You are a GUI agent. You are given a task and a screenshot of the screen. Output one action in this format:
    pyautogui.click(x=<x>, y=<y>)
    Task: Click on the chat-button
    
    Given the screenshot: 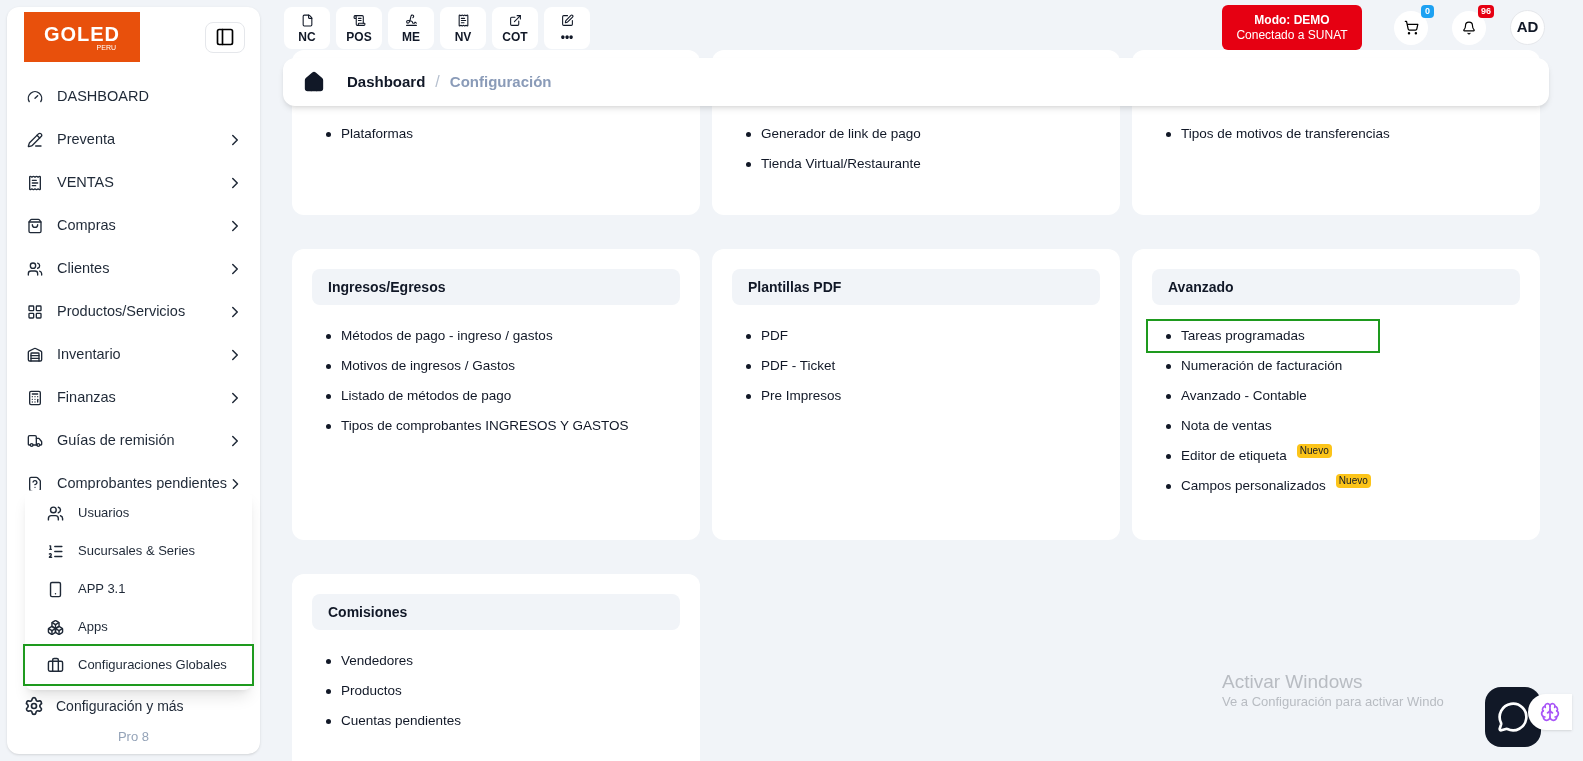 What is the action you would take?
    pyautogui.click(x=1513, y=717)
    